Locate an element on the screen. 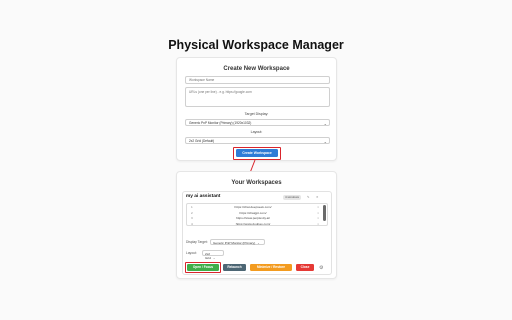 The image size is (512, 320). url-row: 3 https://www.perplexity.ai/ × is located at coordinates (253, 218).